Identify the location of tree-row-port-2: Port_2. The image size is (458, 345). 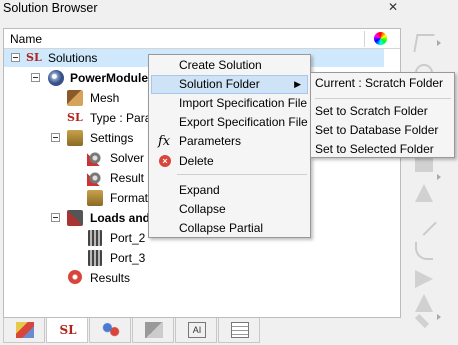
(79, 238).